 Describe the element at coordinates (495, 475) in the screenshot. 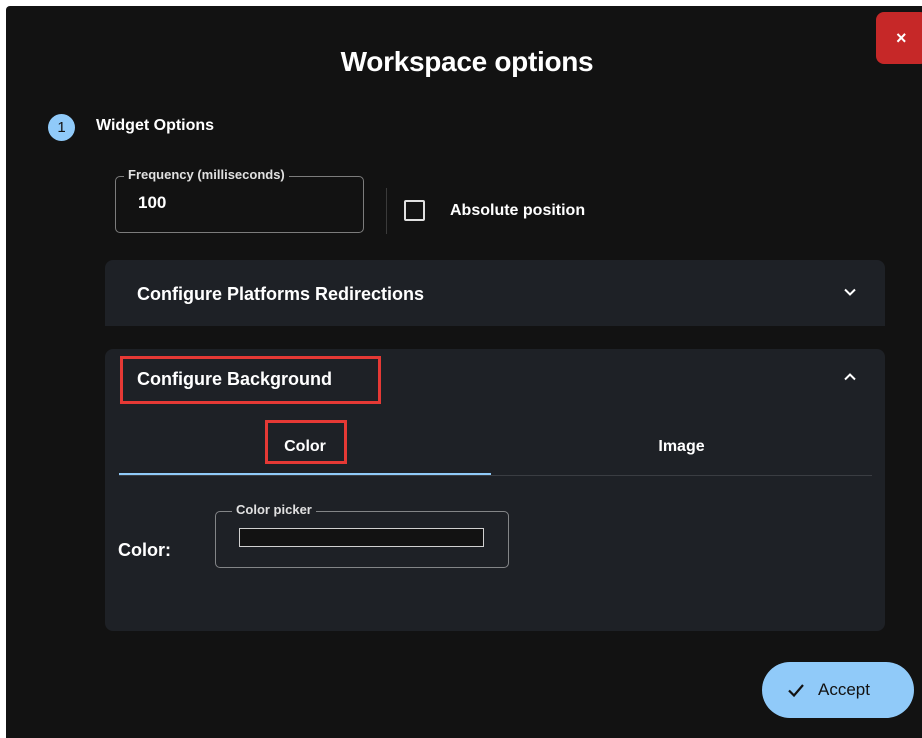

I see `tabs-divider` at that location.